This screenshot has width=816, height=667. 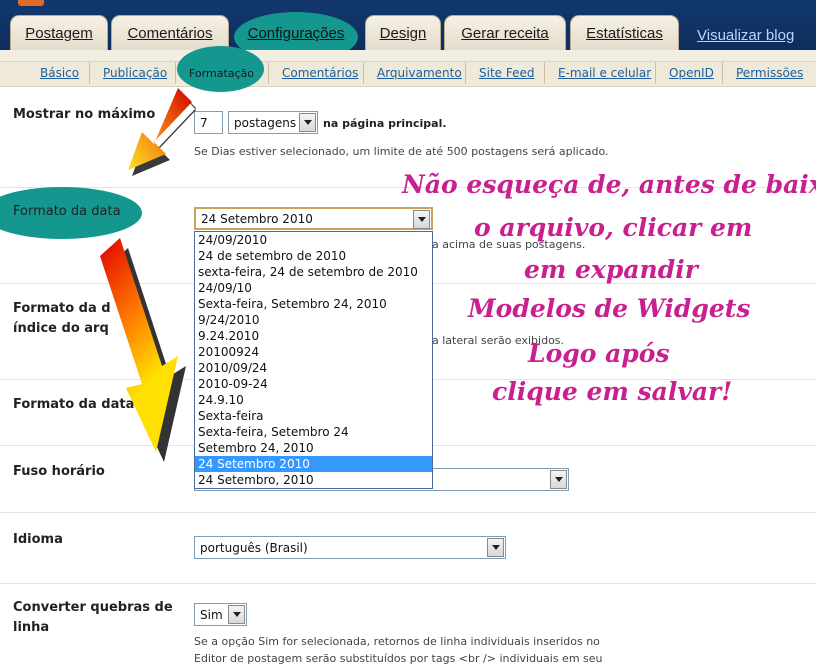 What do you see at coordinates (505, 32) in the screenshot?
I see `tab-gerar-receita: Gerar receita` at bounding box center [505, 32].